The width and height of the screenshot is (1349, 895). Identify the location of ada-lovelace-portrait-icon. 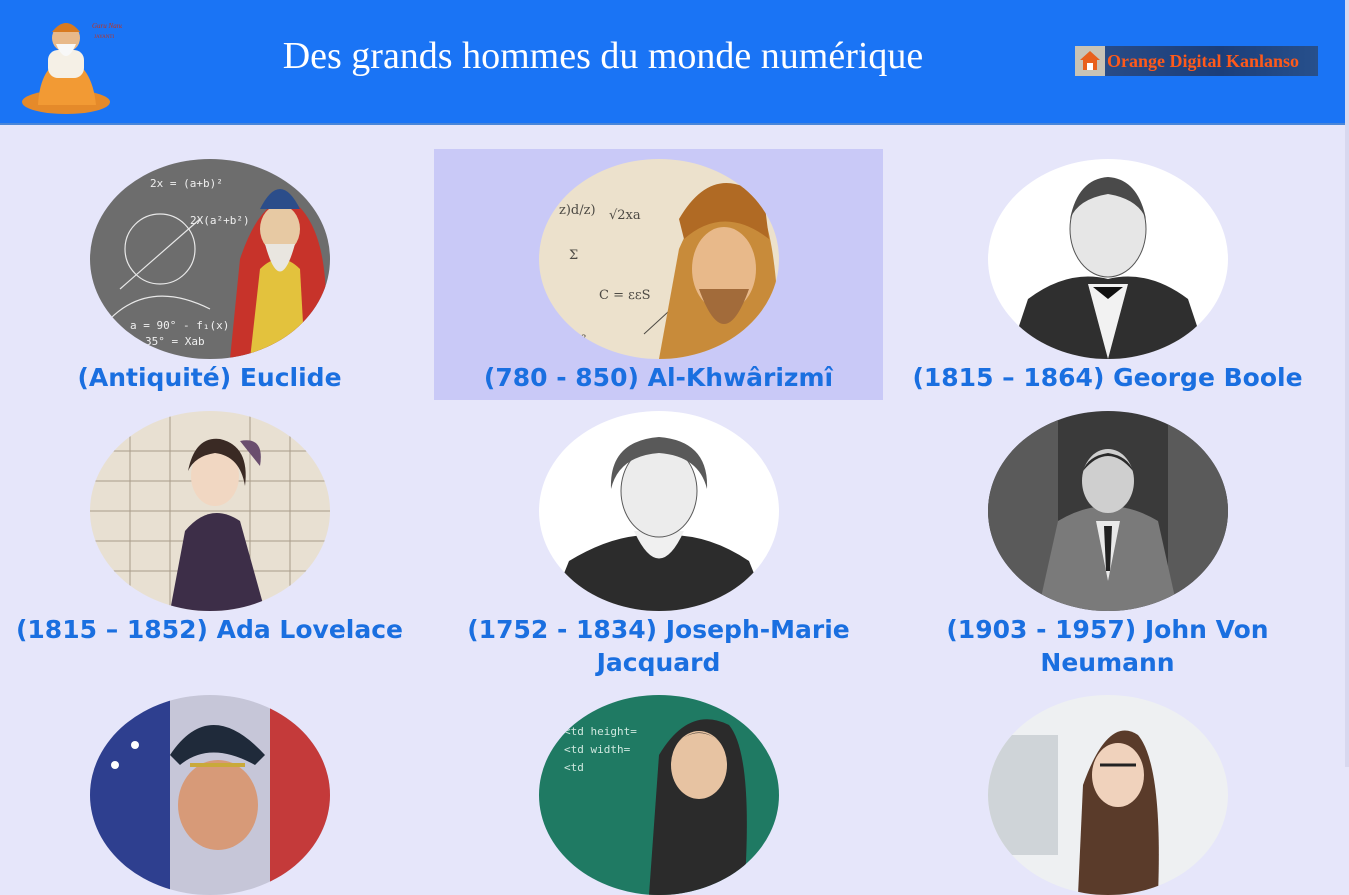
(210, 511).